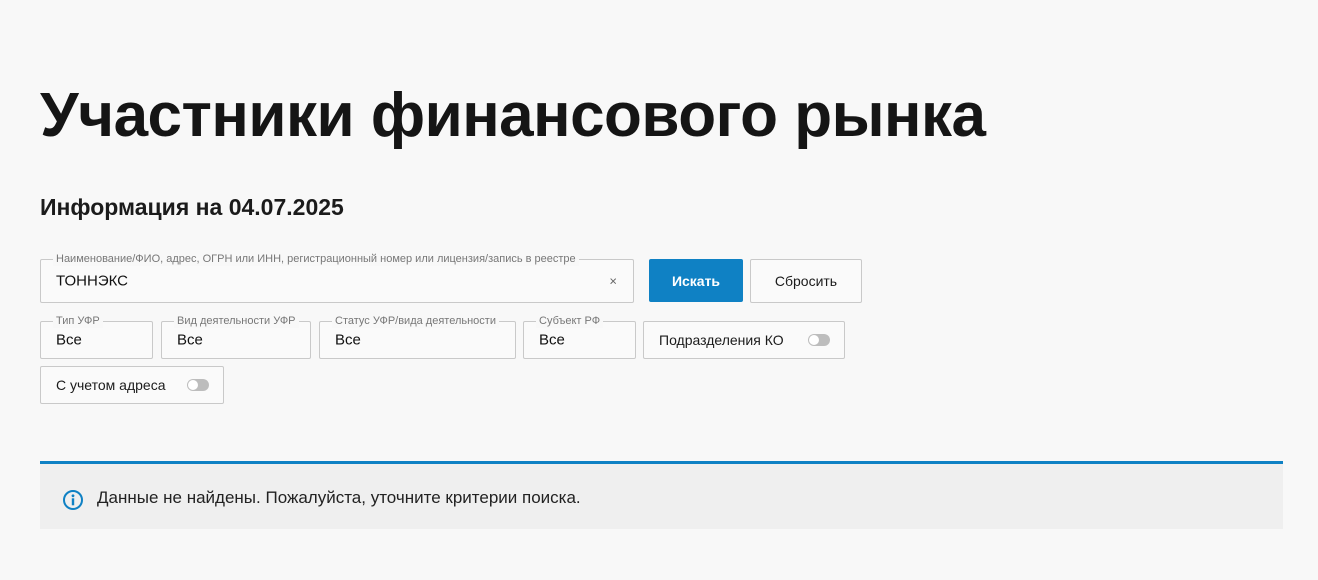 Image resolution: width=1318 pixels, height=580 pixels. I want to click on region-value: Все, so click(552, 340).